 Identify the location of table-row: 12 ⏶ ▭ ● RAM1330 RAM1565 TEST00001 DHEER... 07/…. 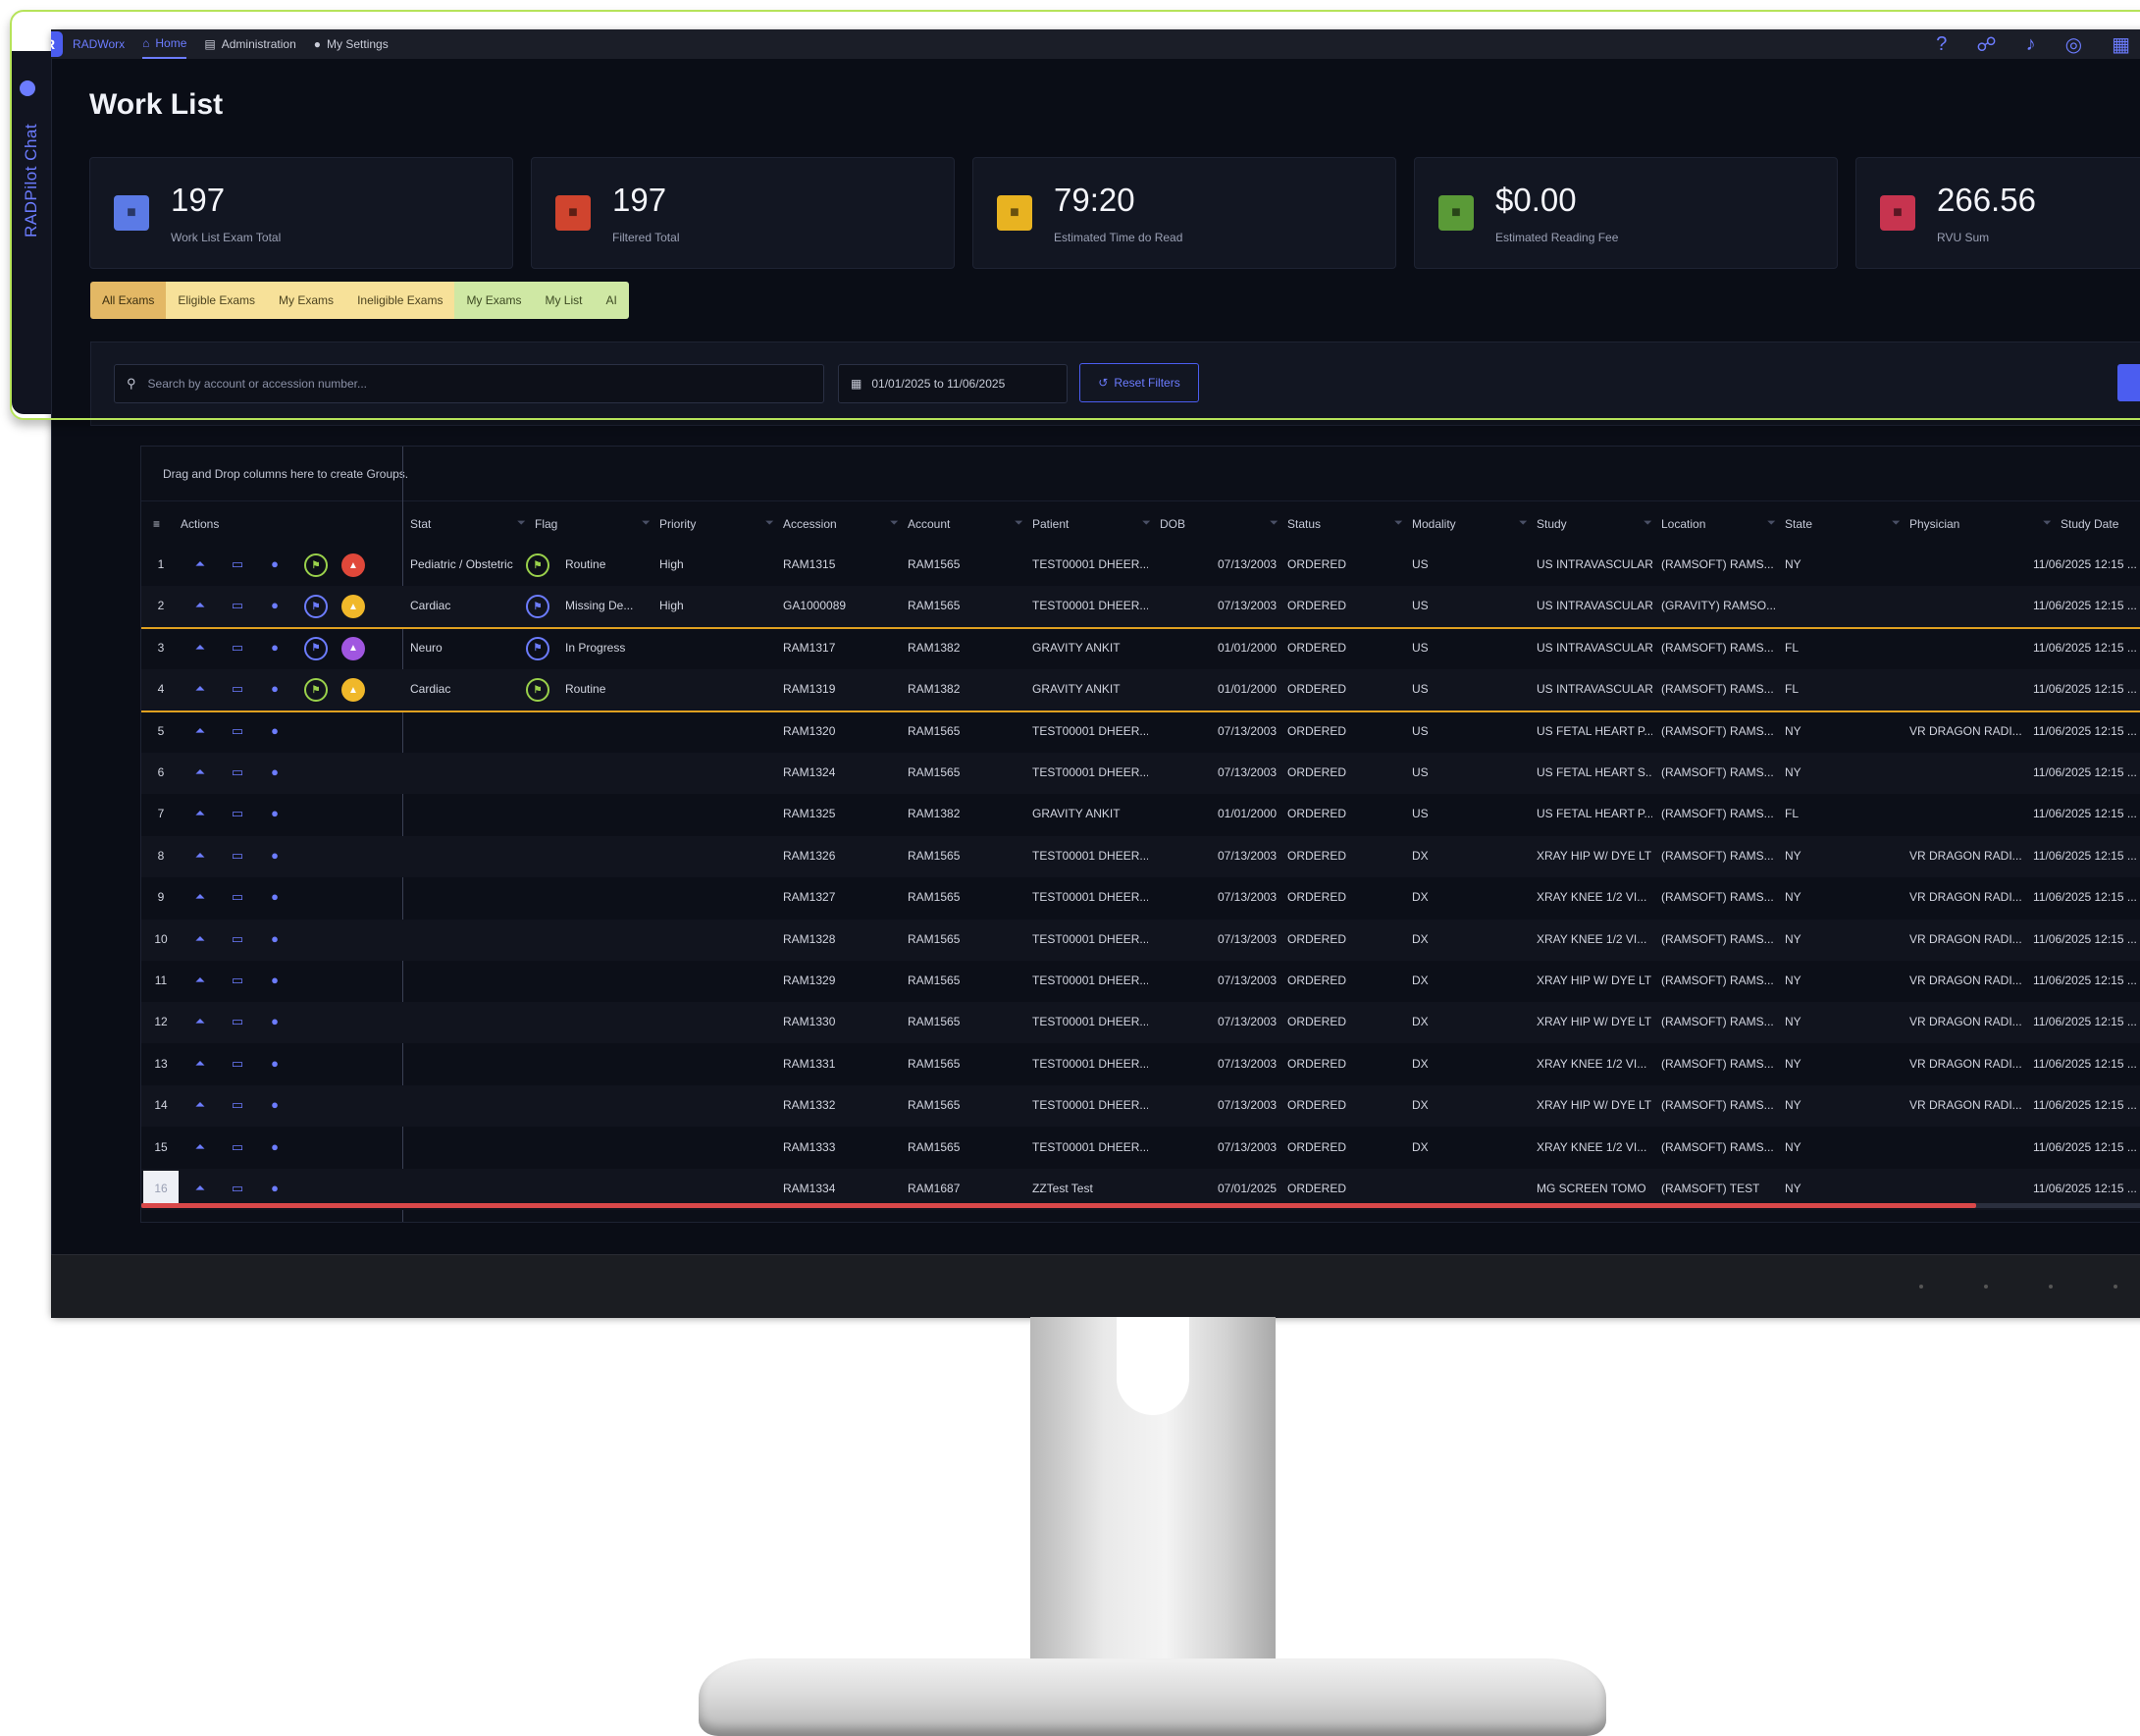
(1140, 1023).